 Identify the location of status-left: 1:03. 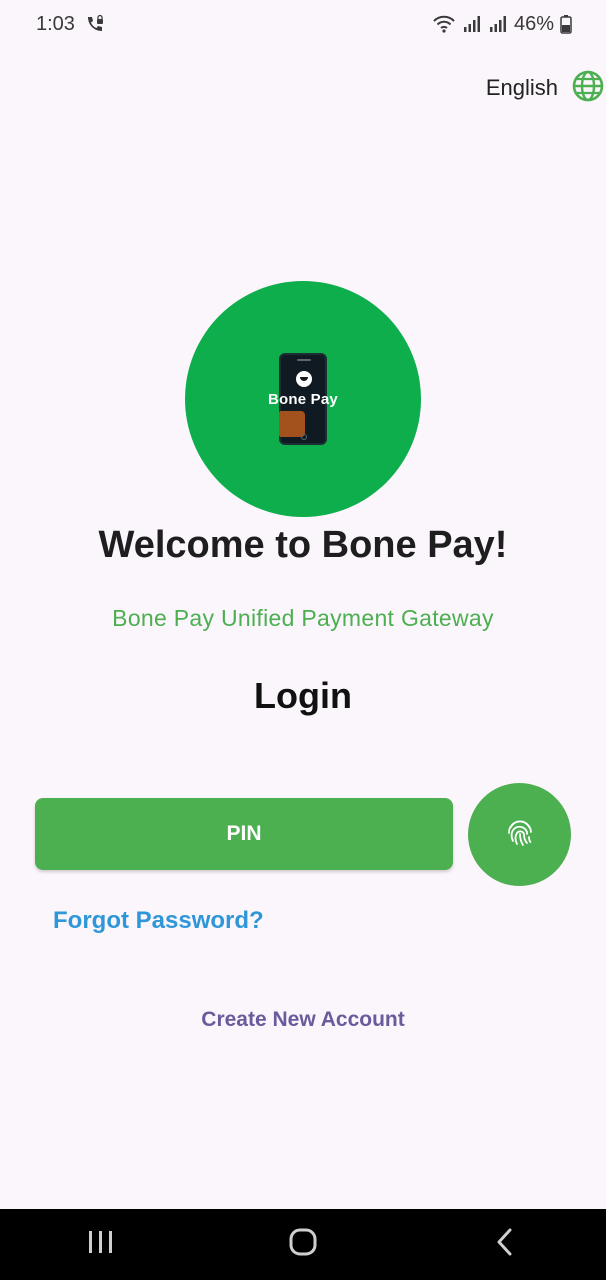
(70, 24).